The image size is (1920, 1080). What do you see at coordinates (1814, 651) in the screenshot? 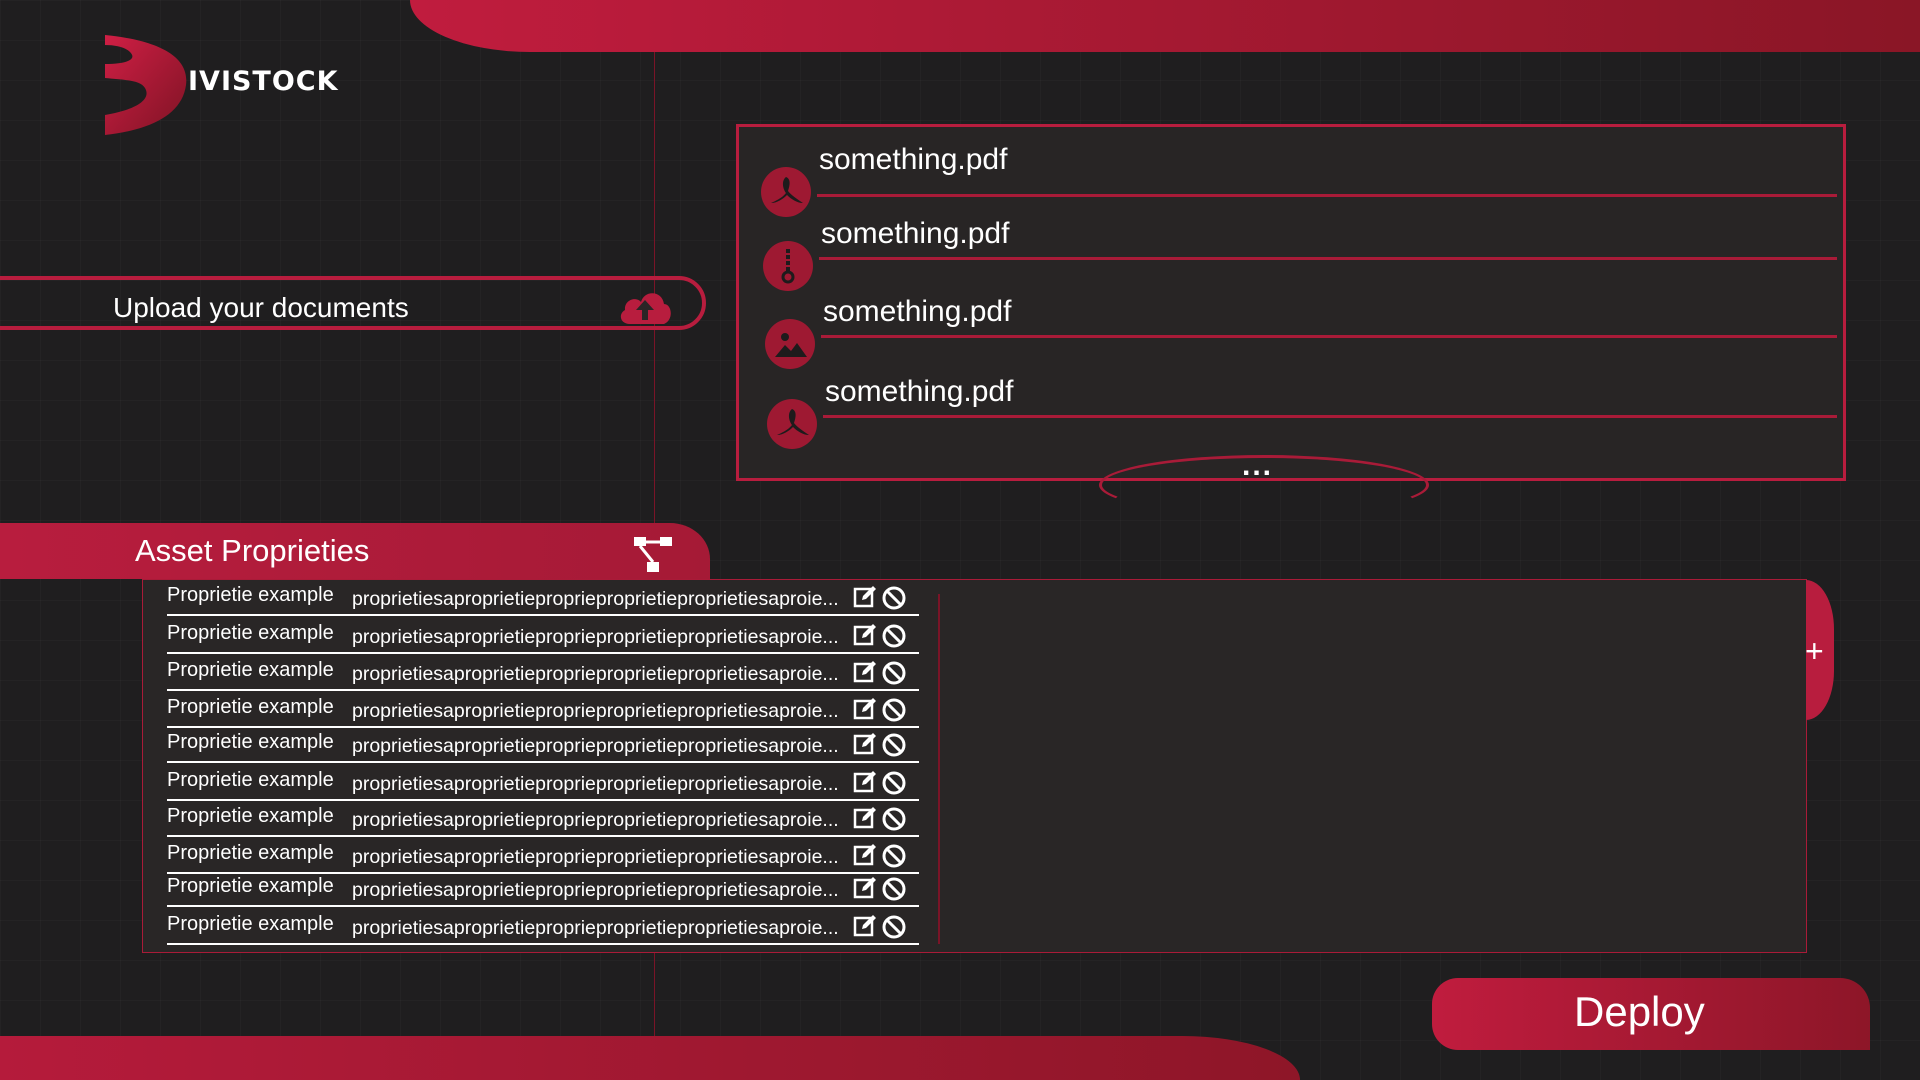
I see `add-property-plus: +` at bounding box center [1814, 651].